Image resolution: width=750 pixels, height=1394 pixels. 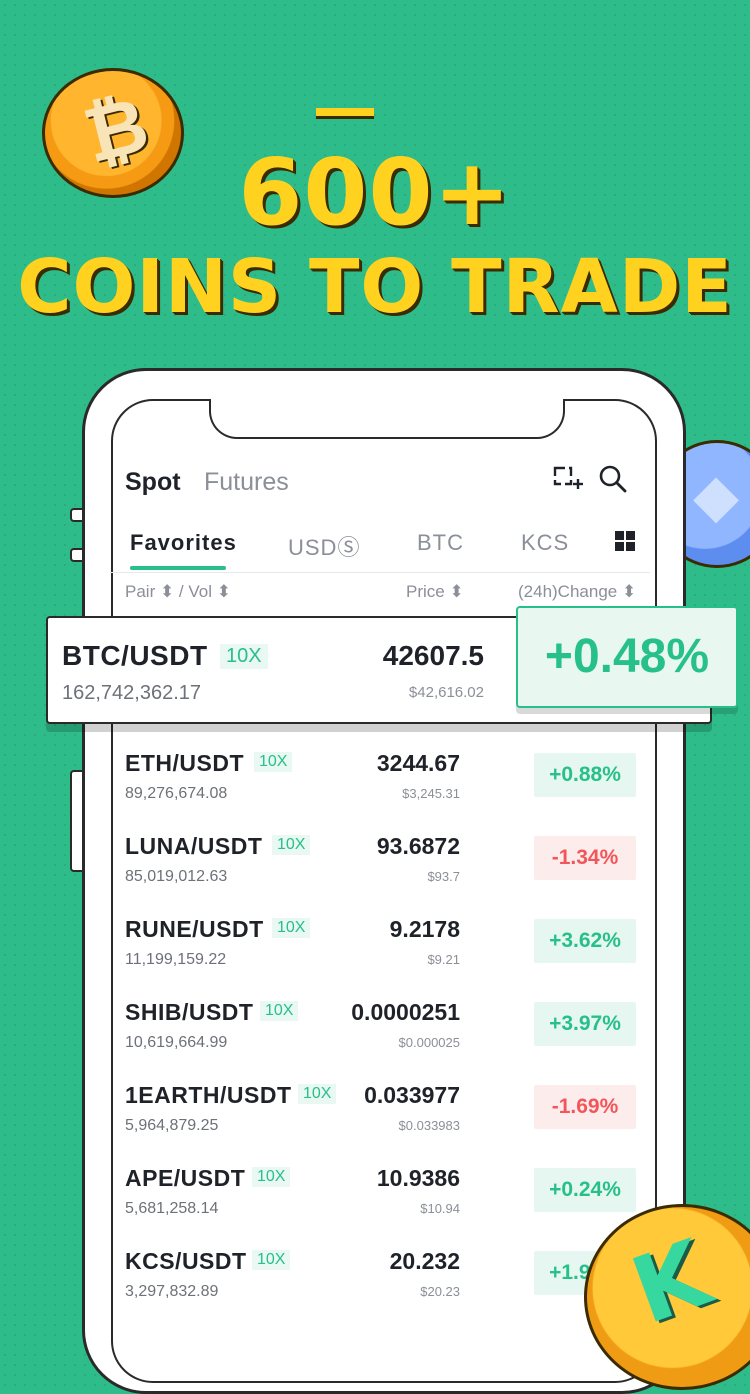 What do you see at coordinates (380, 572) in the screenshot?
I see `divider` at bounding box center [380, 572].